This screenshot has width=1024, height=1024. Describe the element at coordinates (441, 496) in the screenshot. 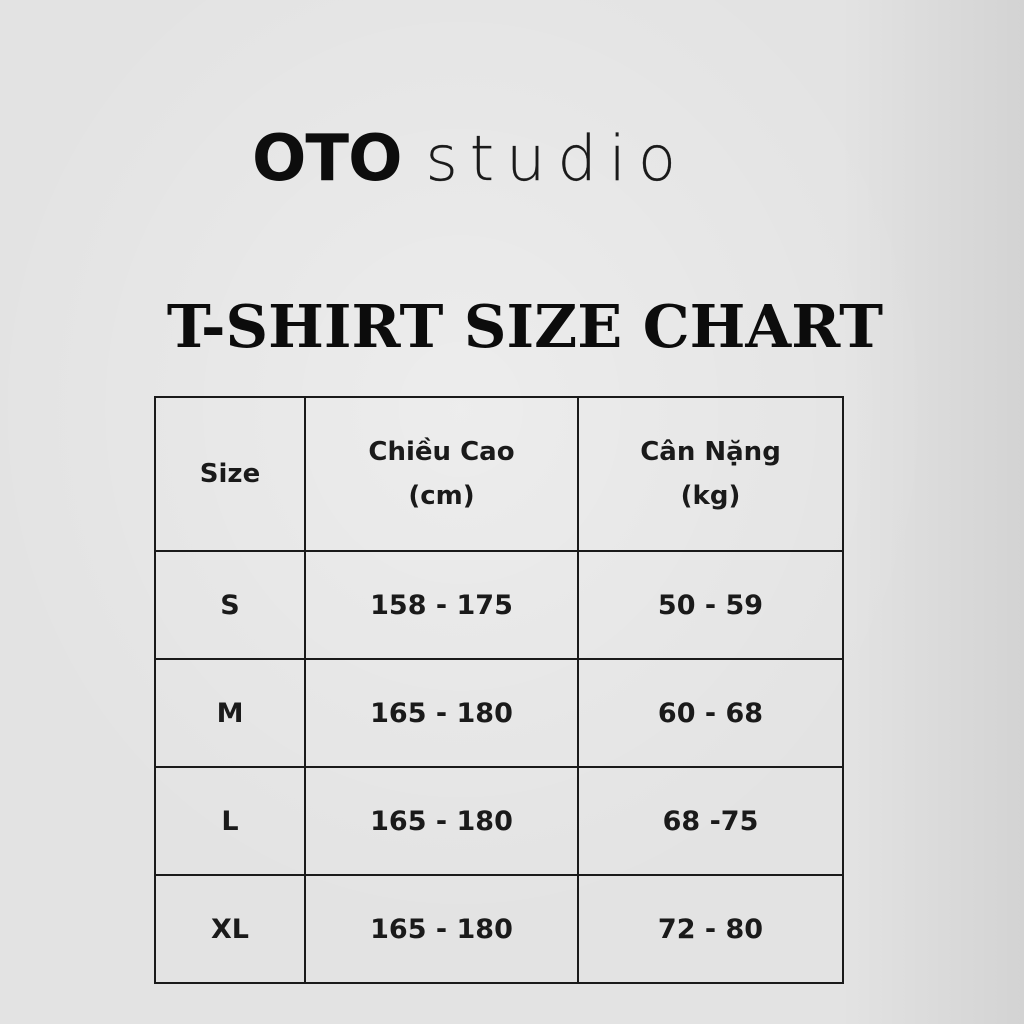

I see `header-height-unit: (cm)` at that location.